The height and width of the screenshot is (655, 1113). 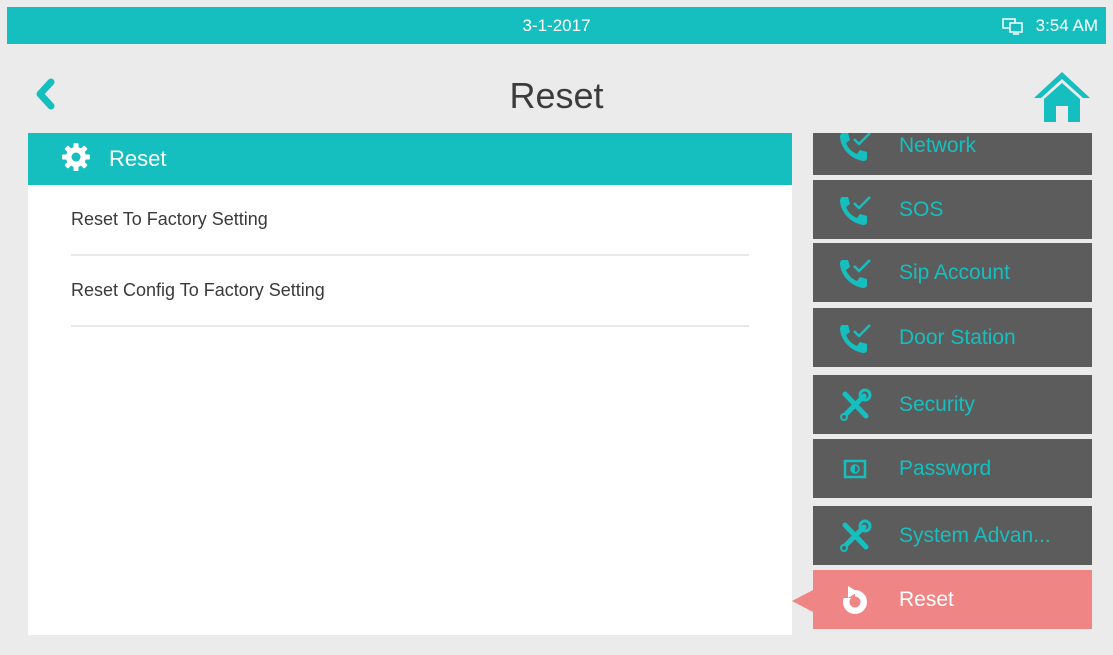 I want to click on network-status-icon, so click(x=1012, y=26).